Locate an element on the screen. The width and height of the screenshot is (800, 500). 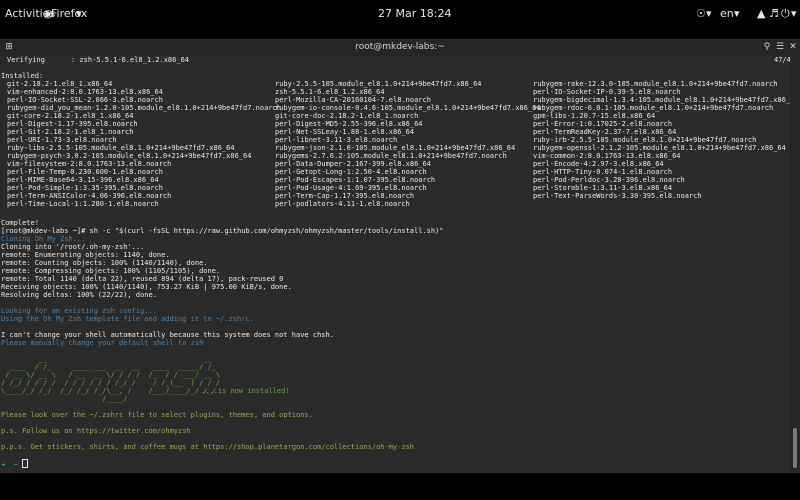
package-entry: perl-Digest-MD5-2.55-396.el8.x86_64 is located at coordinates (349, 124).